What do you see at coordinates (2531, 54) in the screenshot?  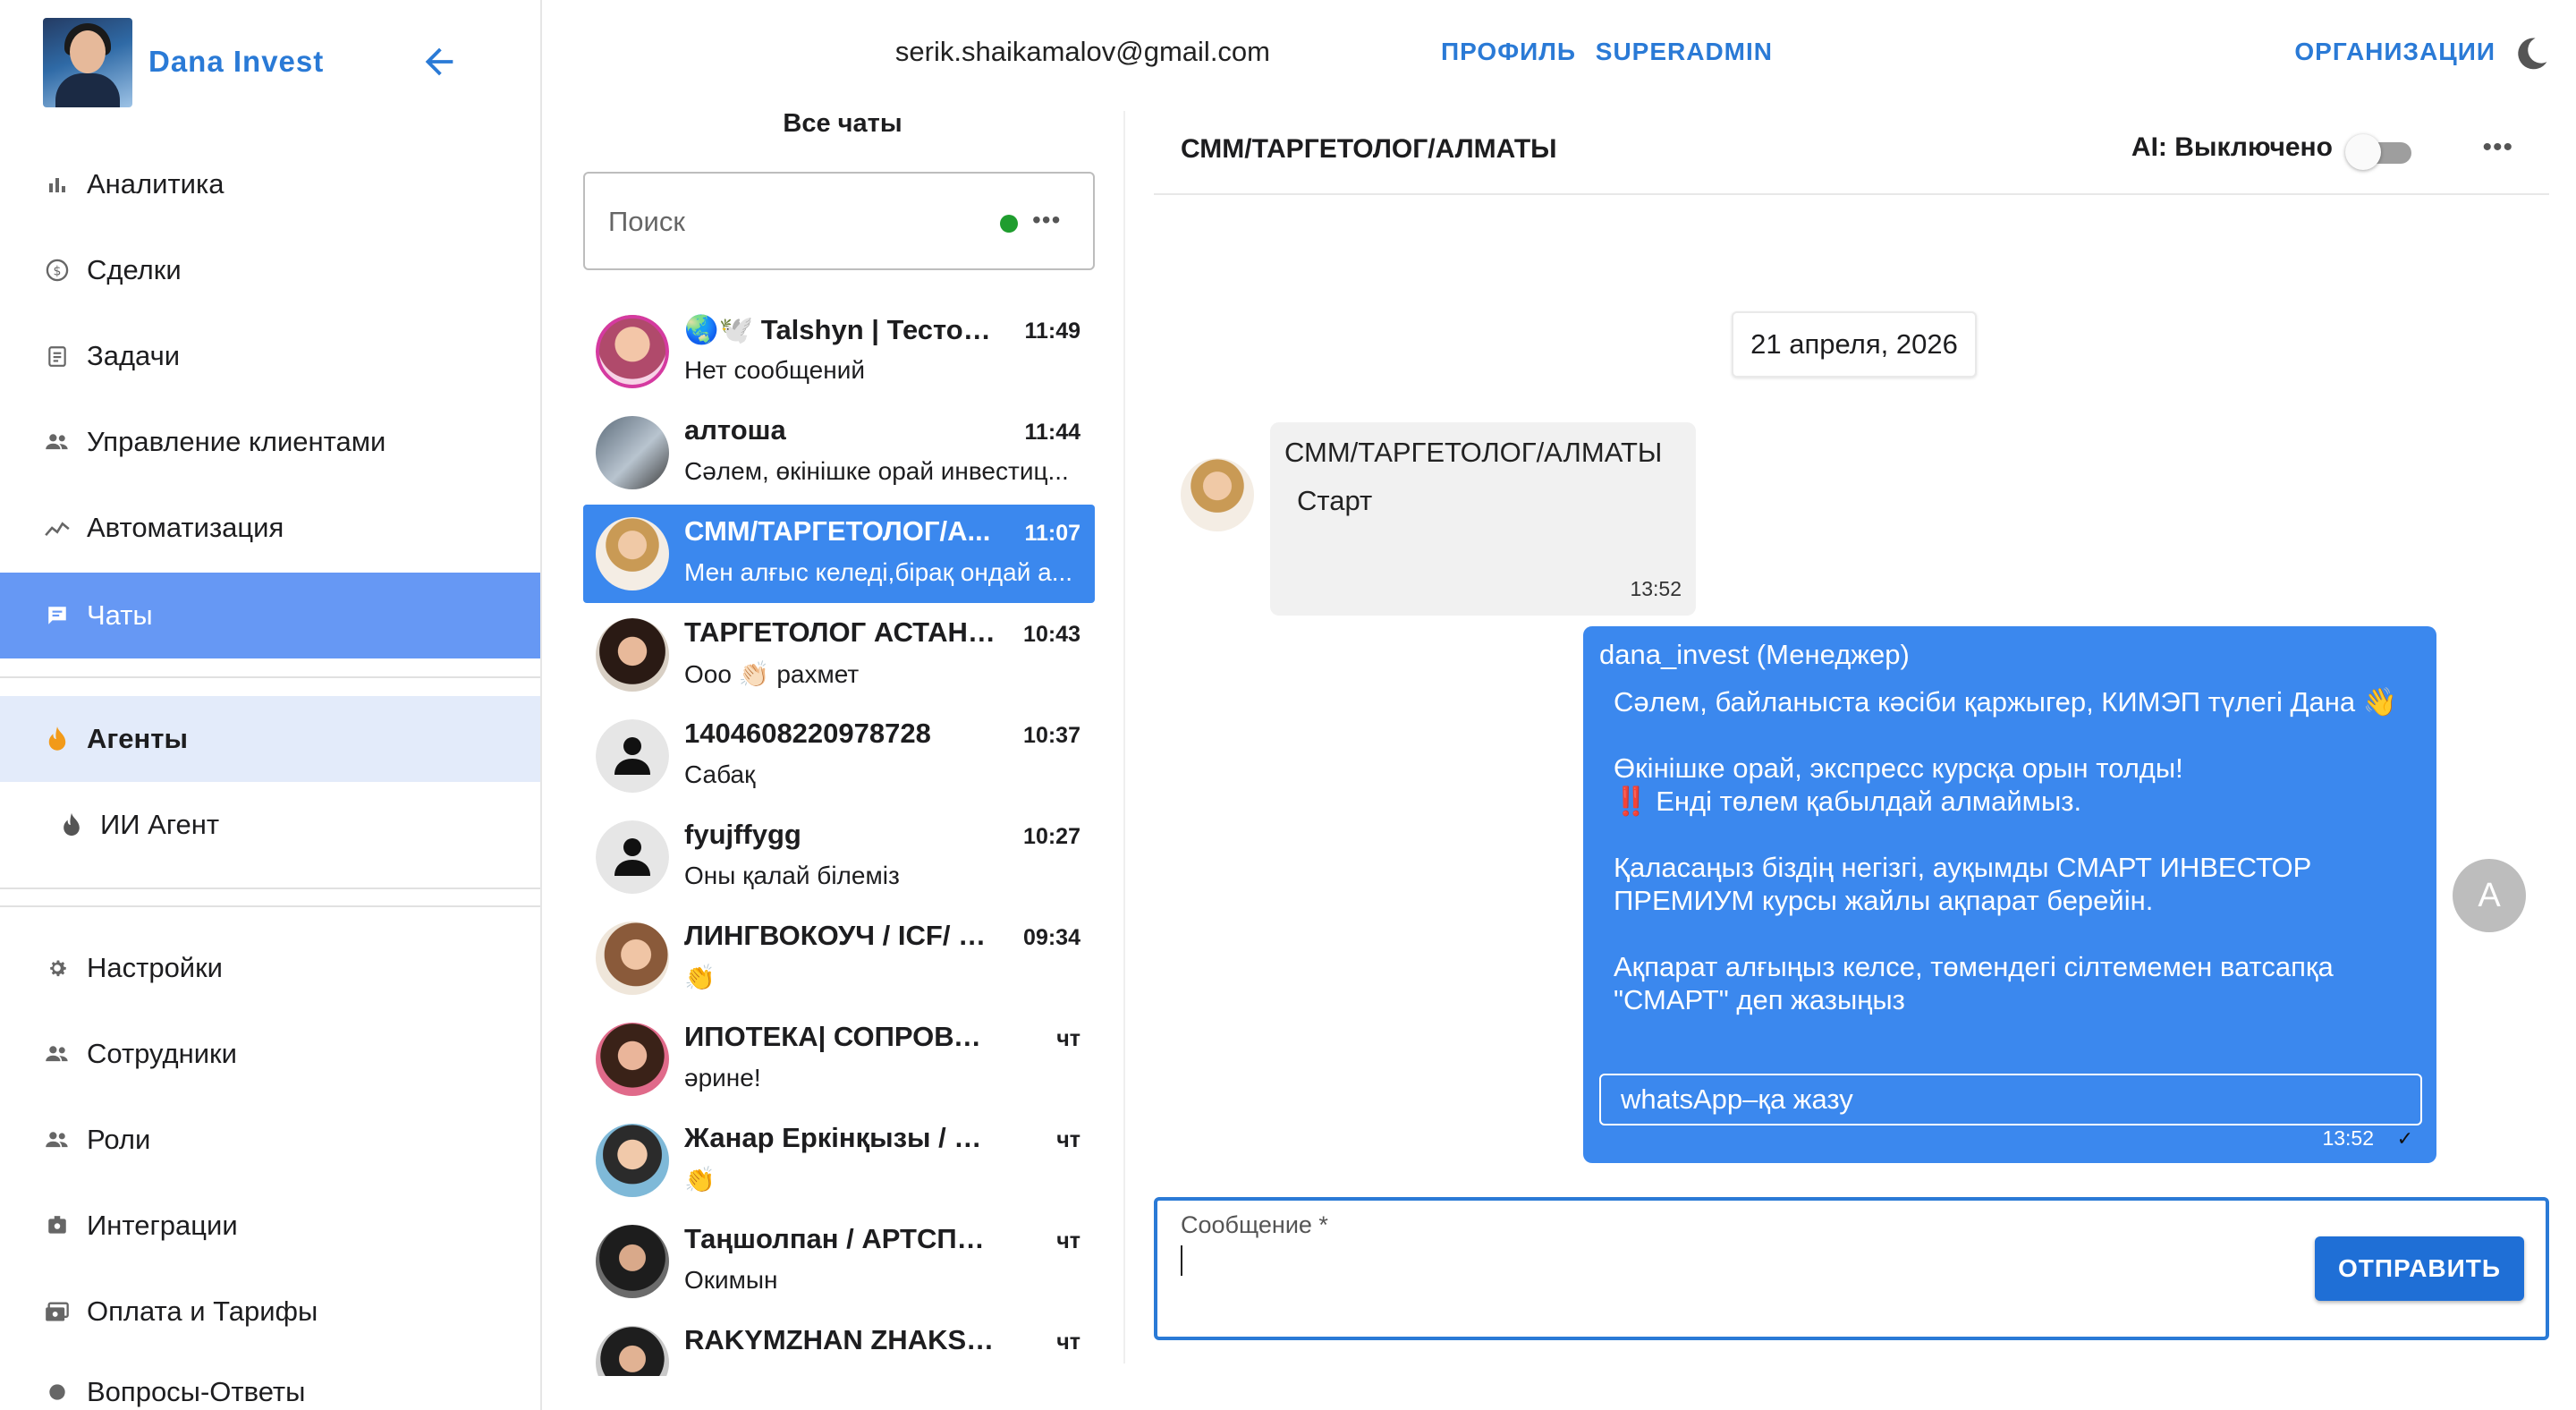 I see `moon-icon` at bounding box center [2531, 54].